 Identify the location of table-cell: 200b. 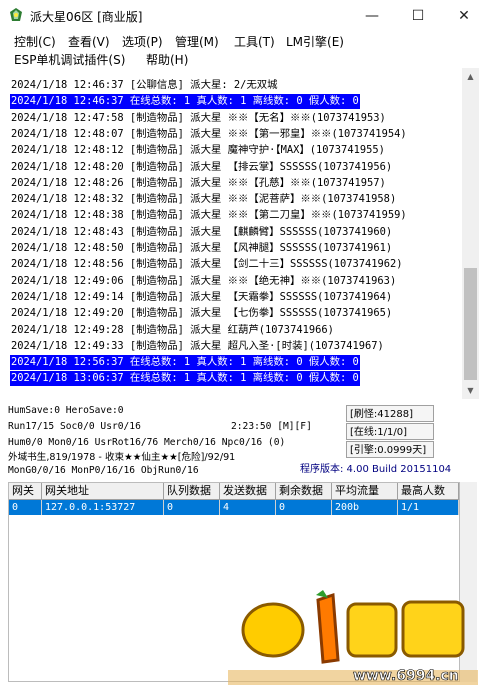
(365, 507).